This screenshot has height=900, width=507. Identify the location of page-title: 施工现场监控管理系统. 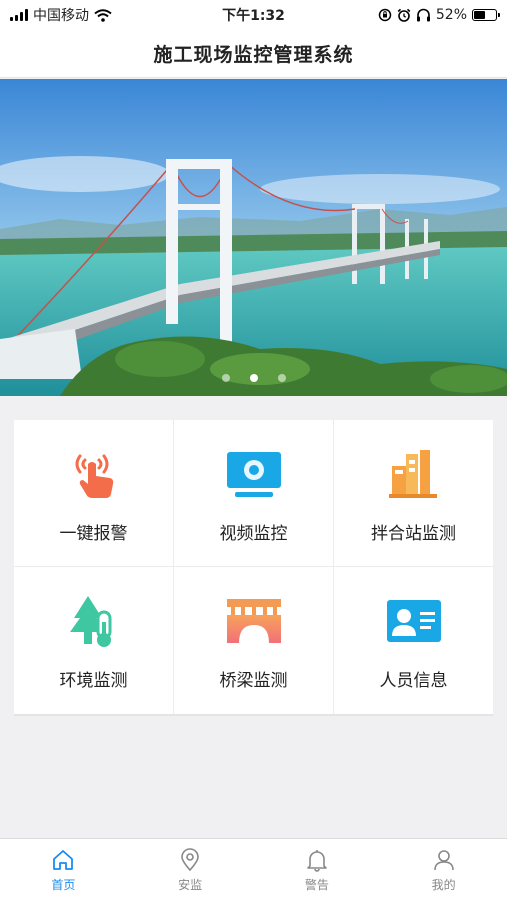
(253, 55).